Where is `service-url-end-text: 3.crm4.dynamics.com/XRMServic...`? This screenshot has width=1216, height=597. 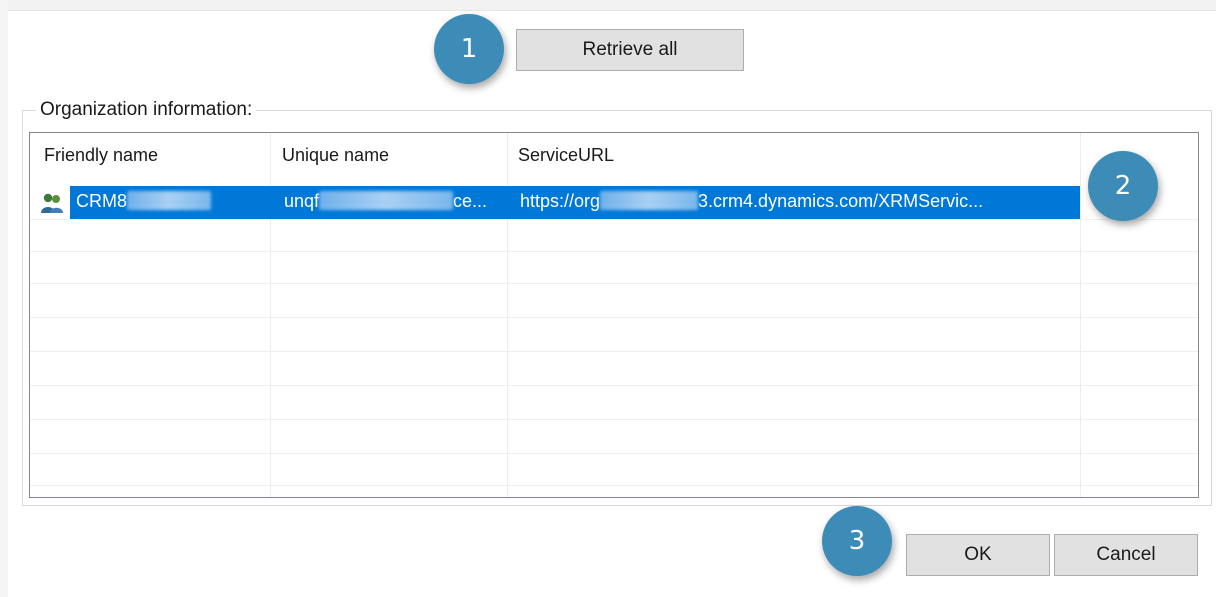 service-url-end-text: 3.crm4.dynamics.com/XRMServic... is located at coordinates (841, 201).